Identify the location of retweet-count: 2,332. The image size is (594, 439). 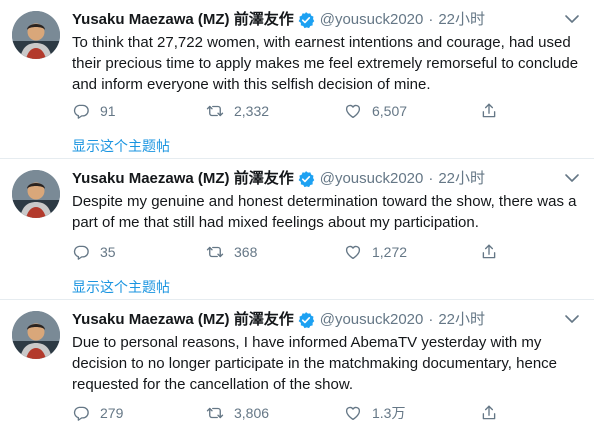
(252, 111).